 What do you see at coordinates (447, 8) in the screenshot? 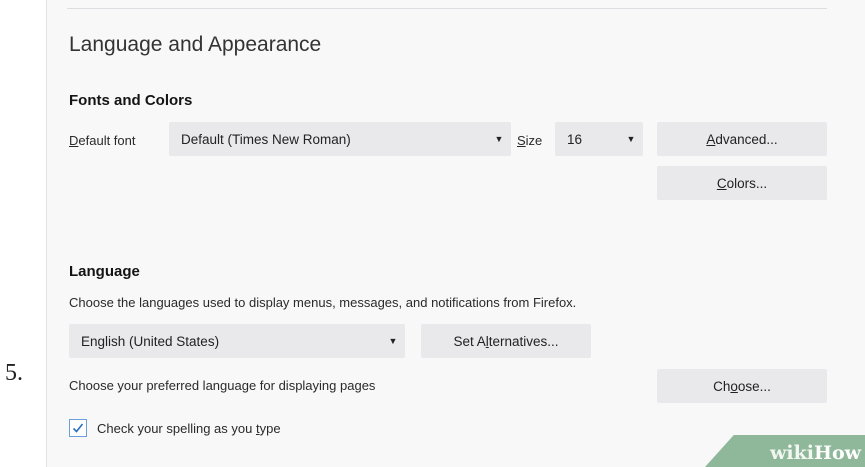
I see `divider` at bounding box center [447, 8].